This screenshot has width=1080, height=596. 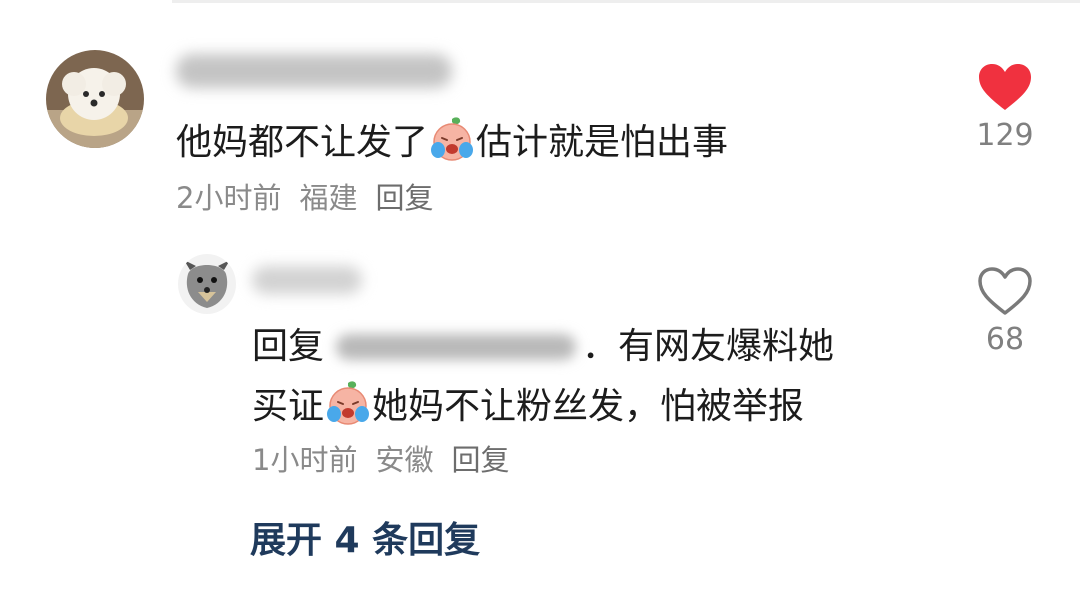 What do you see at coordinates (1005, 291) in the screenshot?
I see `heart-outline-icon` at bounding box center [1005, 291].